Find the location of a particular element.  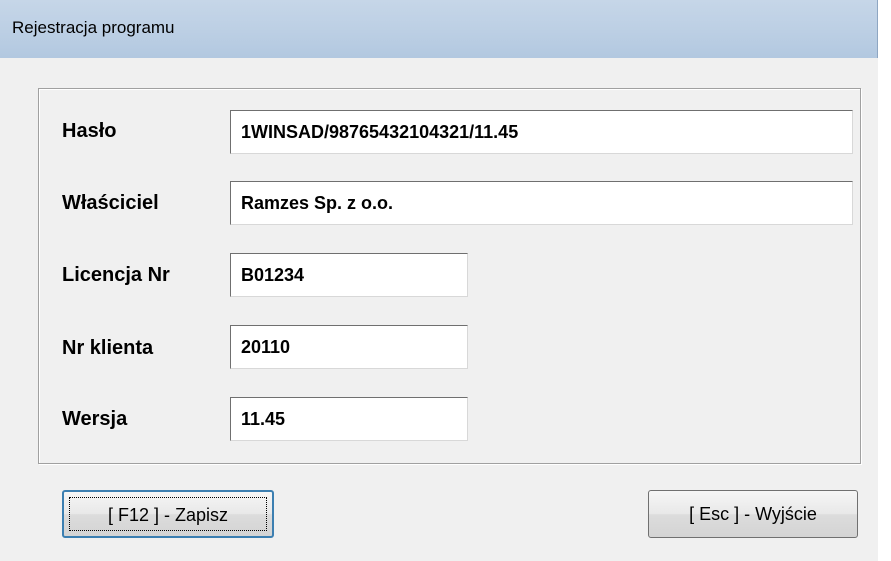

window-title: Rejestracja programu is located at coordinates (93, 27).